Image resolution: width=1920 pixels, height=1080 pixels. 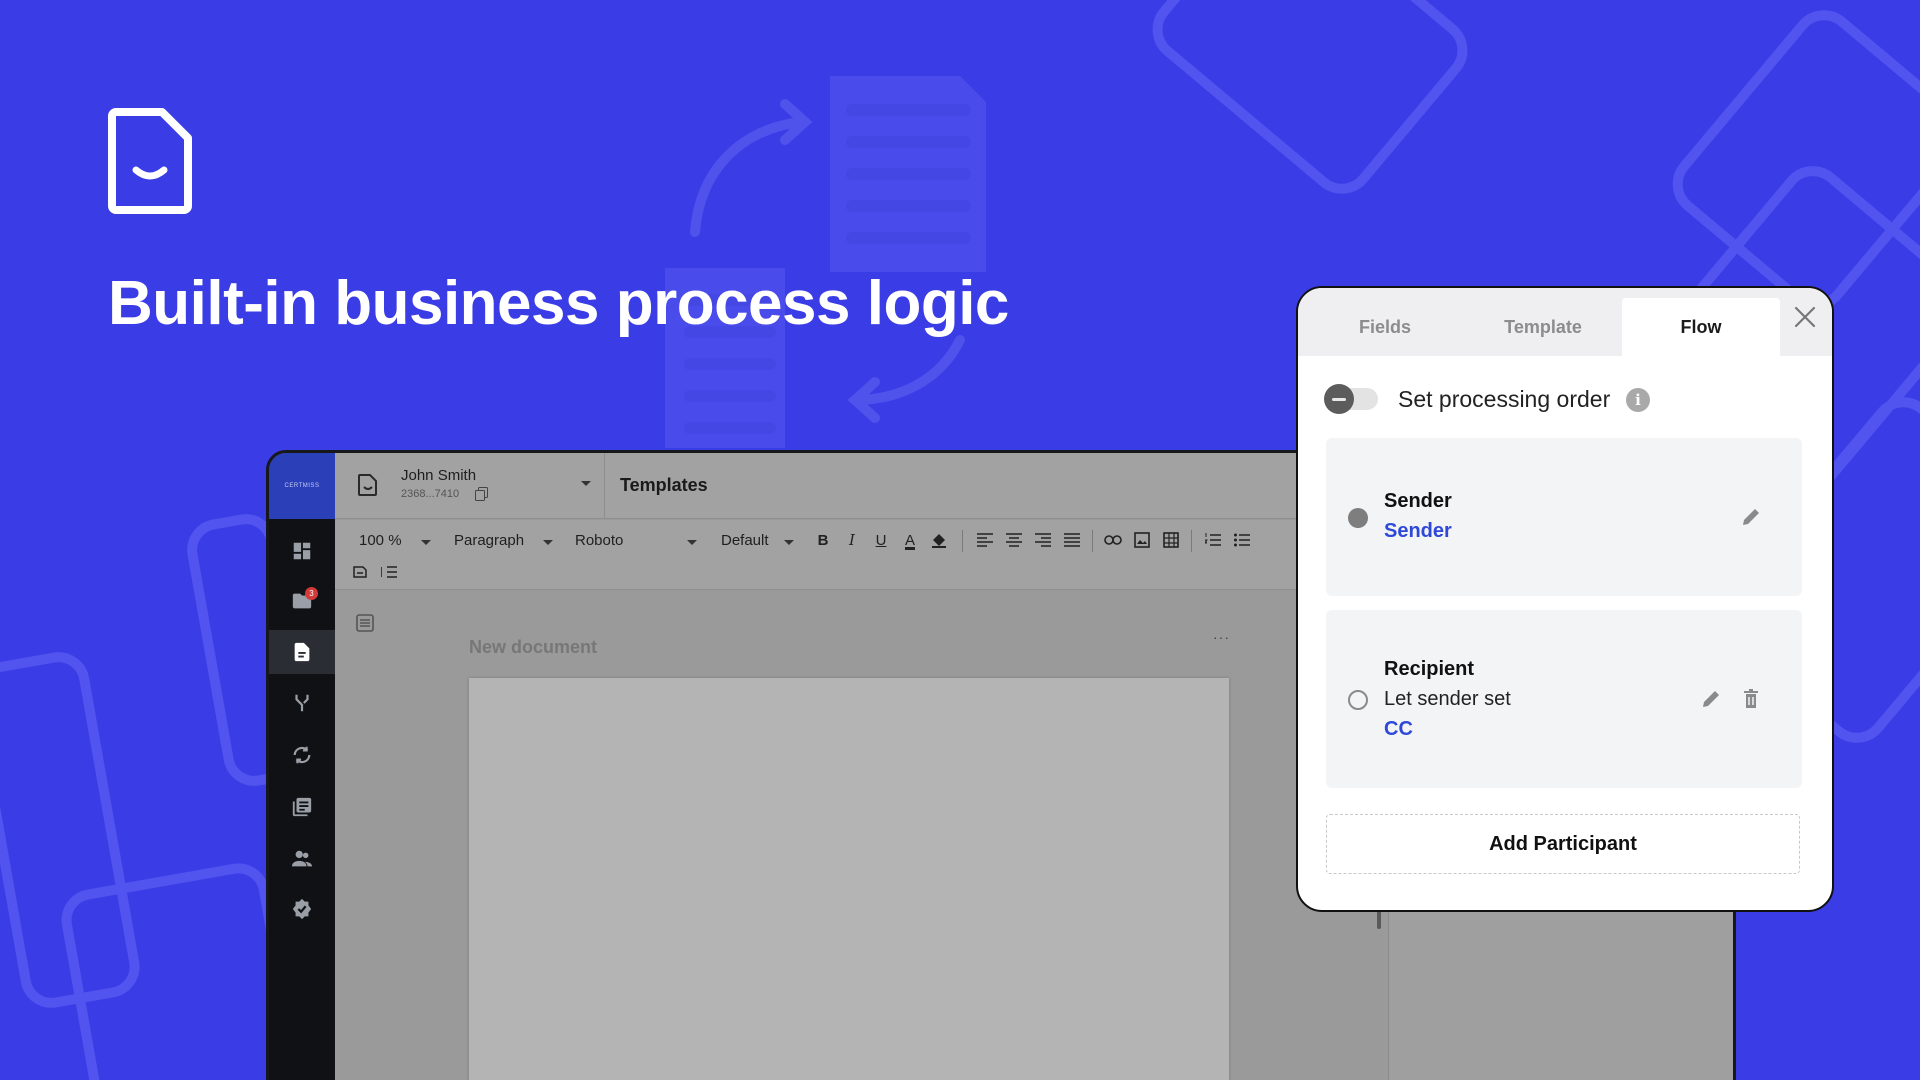 I want to click on trash-icon, so click(x=1751, y=699).